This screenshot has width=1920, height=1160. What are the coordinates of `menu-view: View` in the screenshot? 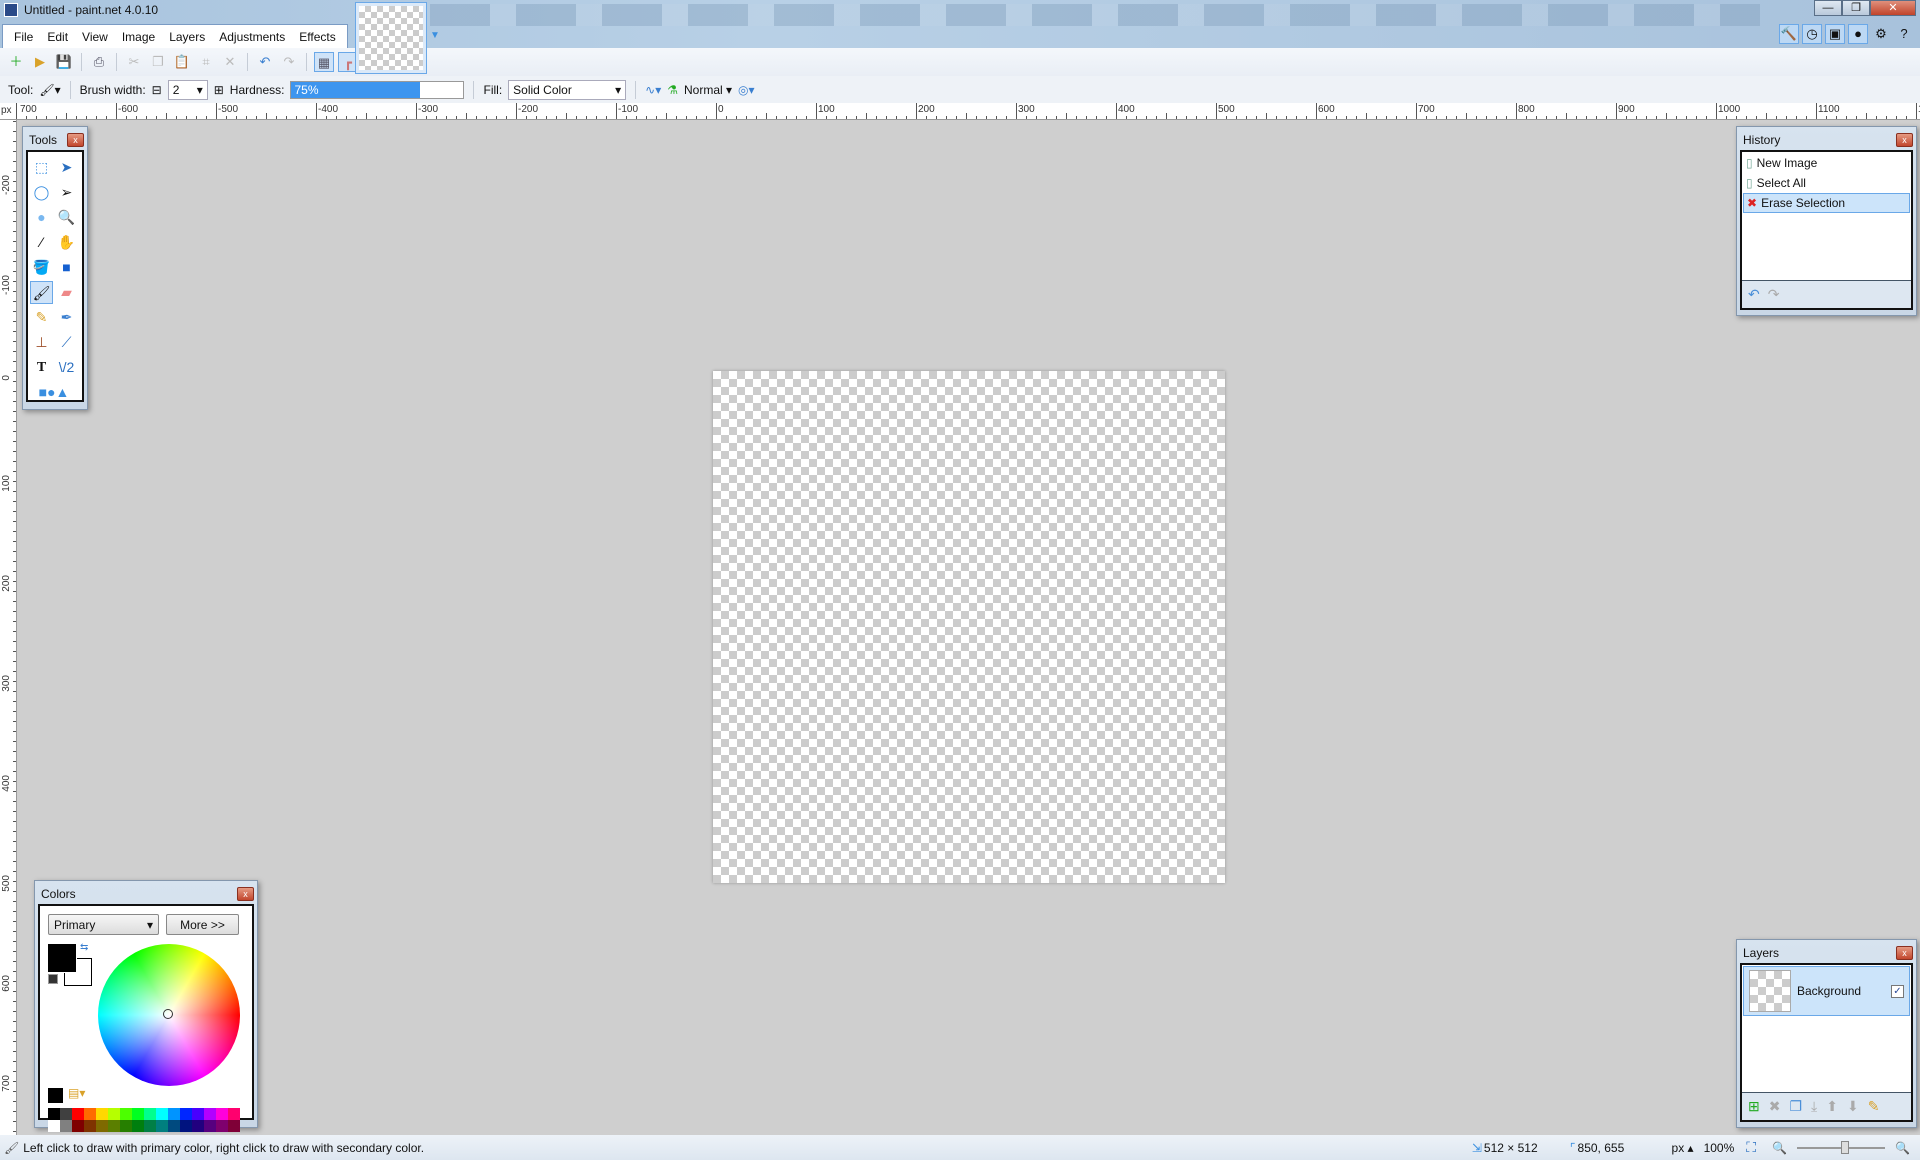 It's located at (95, 36).